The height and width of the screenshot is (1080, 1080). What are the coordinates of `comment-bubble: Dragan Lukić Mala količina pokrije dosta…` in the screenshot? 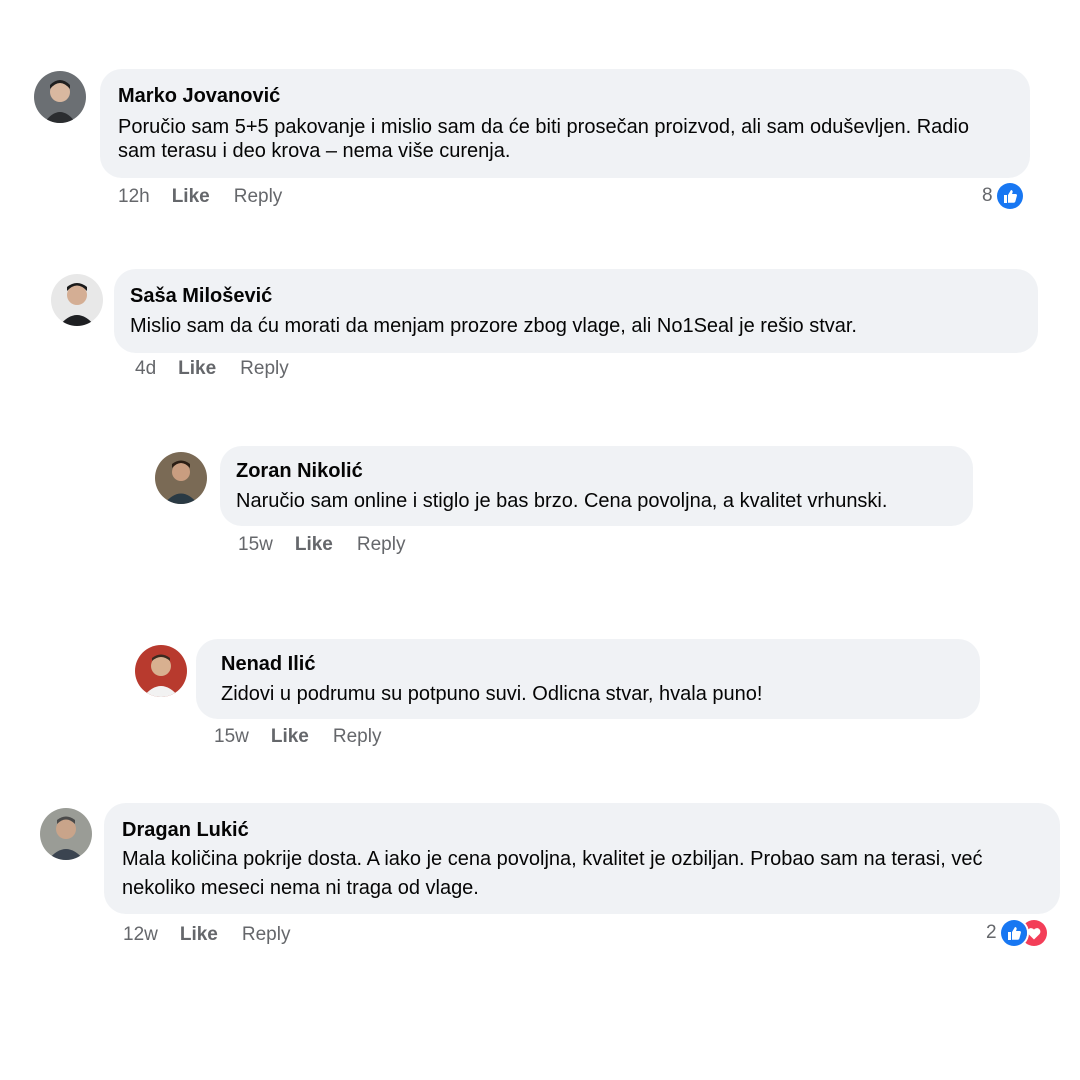 It's located at (582, 858).